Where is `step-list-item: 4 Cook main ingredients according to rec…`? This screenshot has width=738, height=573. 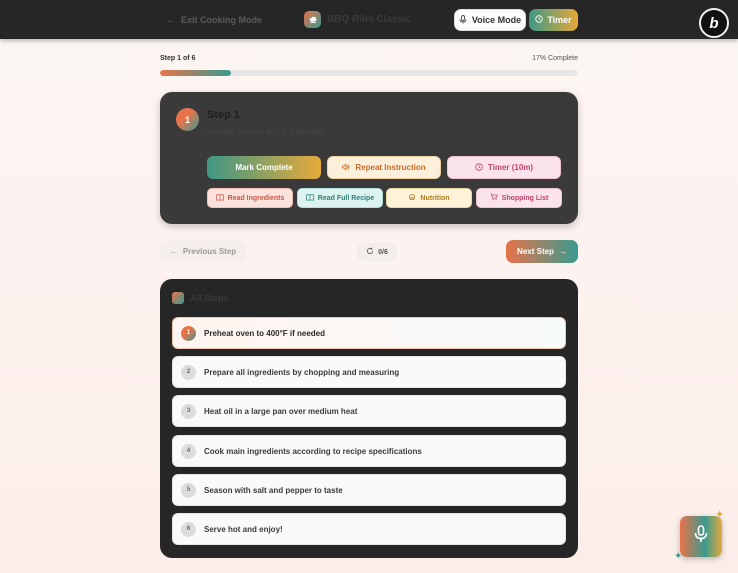
step-list-item: 4 Cook main ingredients according to rec… is located at coordinates (369, 451).